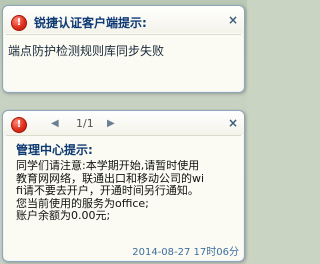 The width and height of the screenshot is (320, 264). I want to click on popup-header, so click(123, 123).